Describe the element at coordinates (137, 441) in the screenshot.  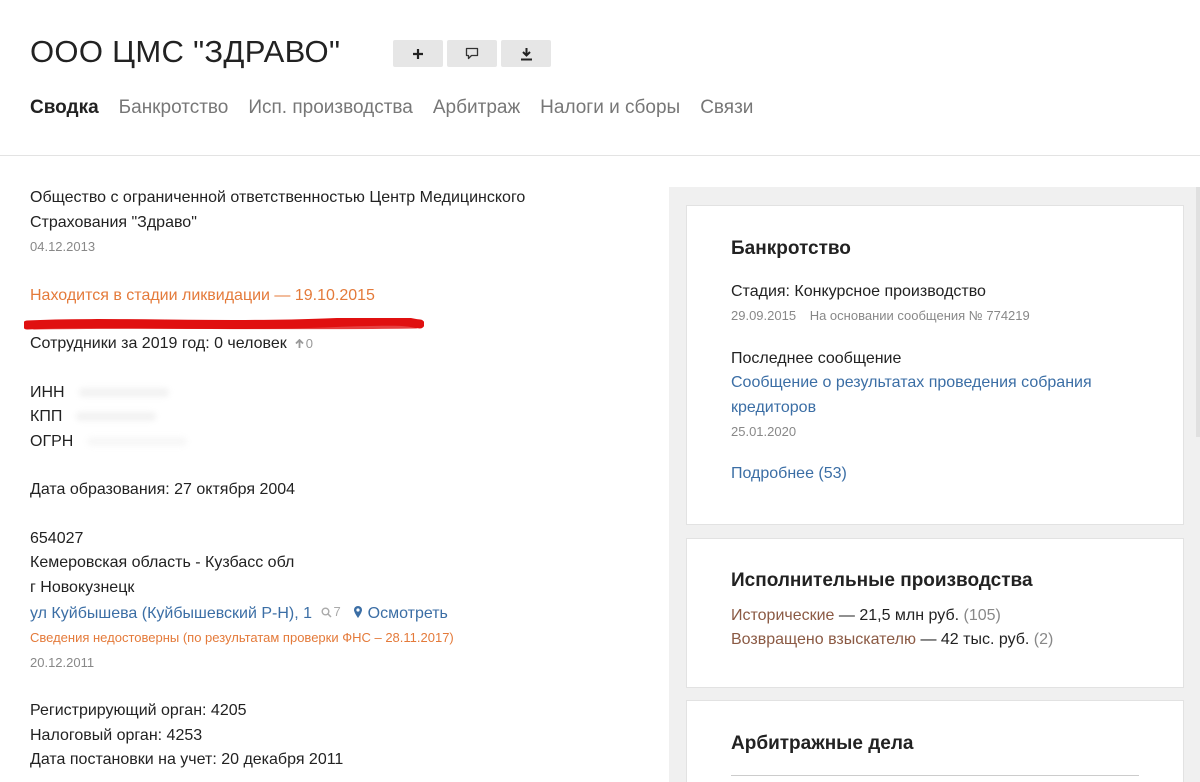
I see `ogrn-redacted` at that location.